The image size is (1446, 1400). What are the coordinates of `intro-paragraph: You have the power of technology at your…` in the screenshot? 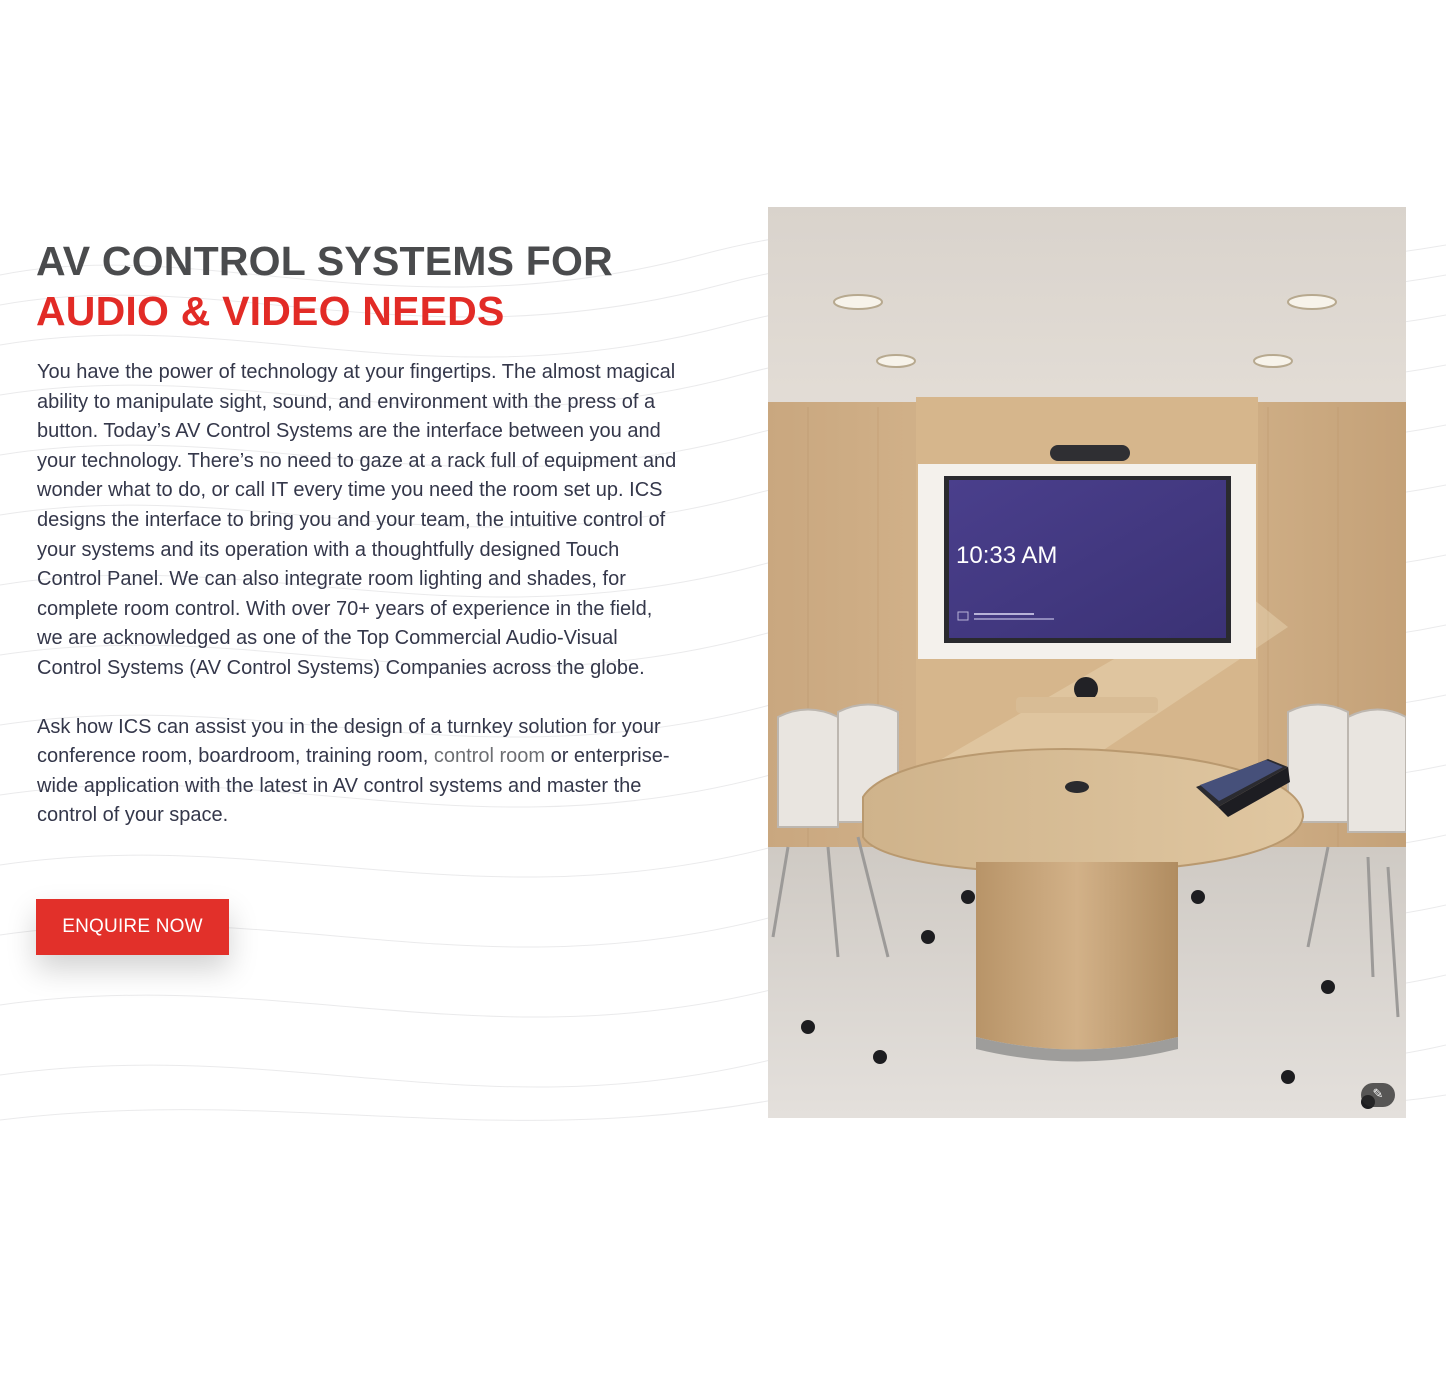 It's located at (357, 520).